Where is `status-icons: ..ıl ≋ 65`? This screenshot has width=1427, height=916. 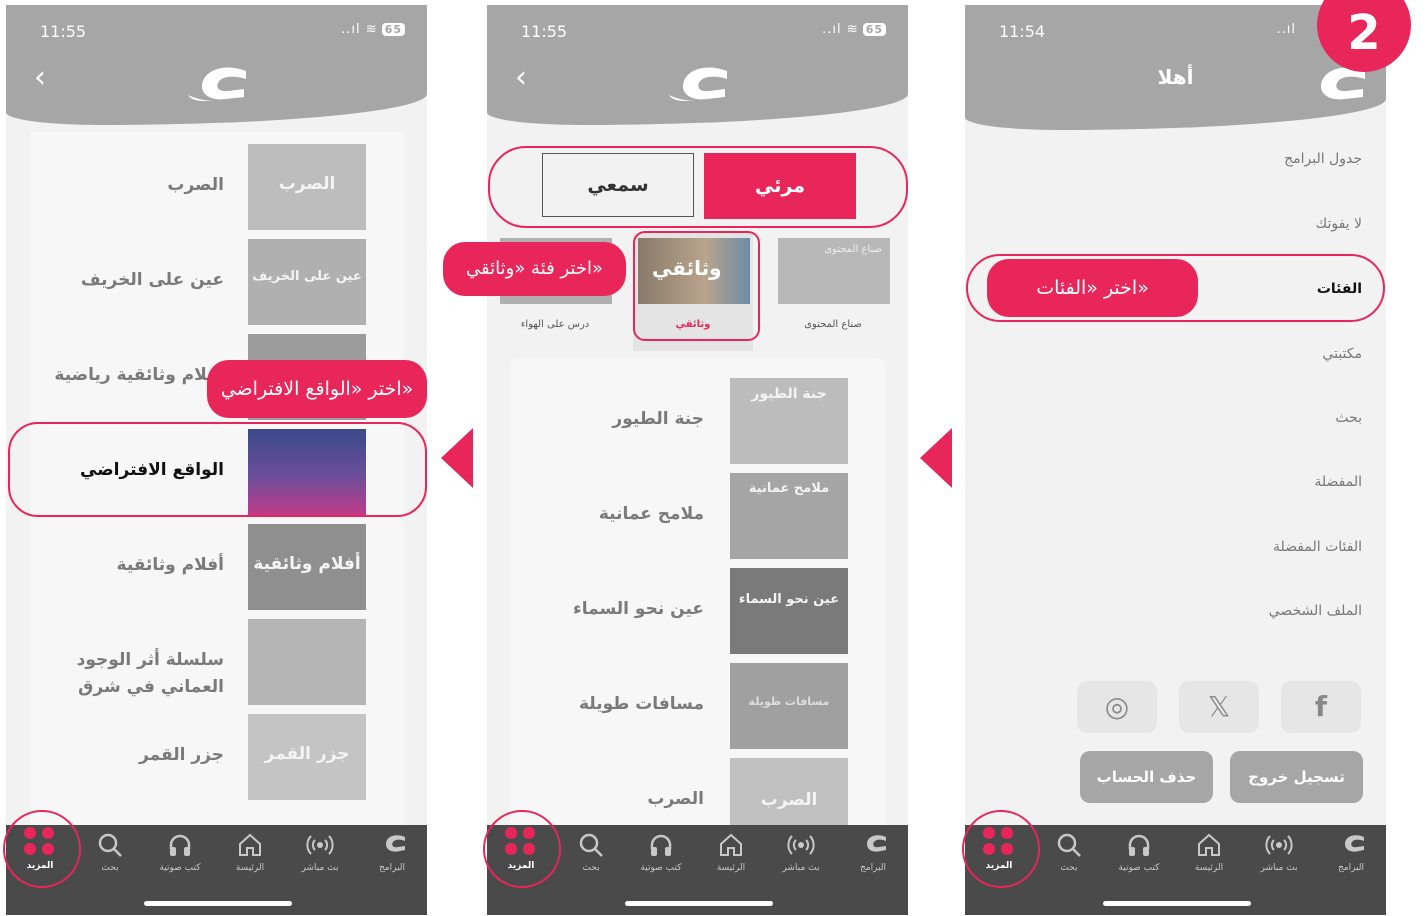
status-icons: ..ıl ≋ 65 is located at coordinates (373, 29).